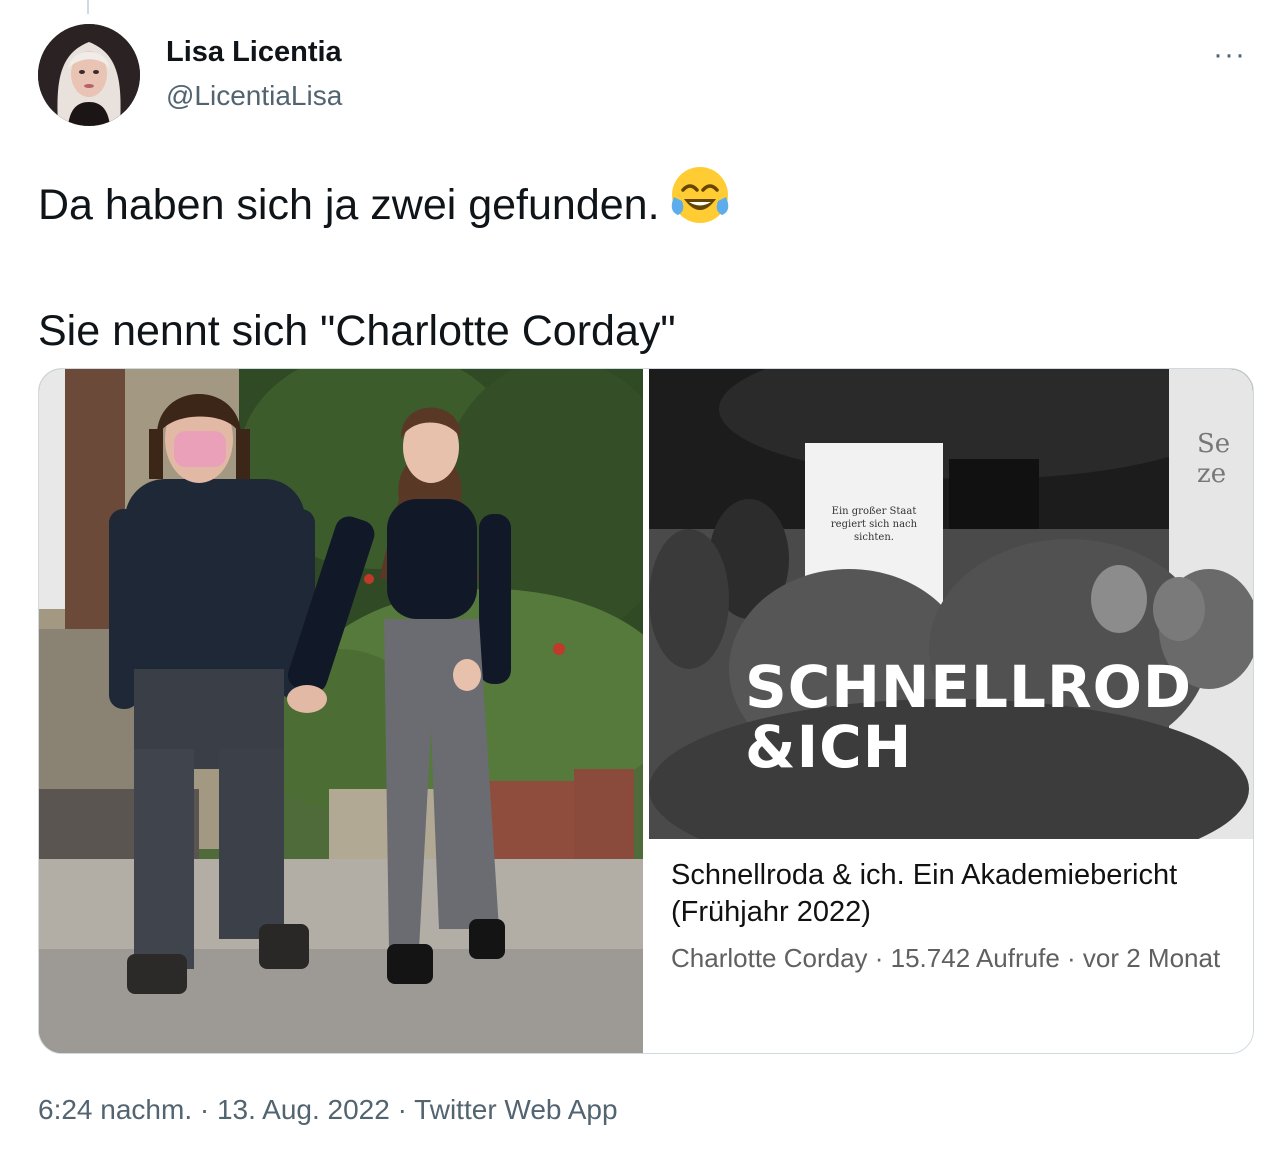 This screenshot has height=1156, width=1280. I want to click on avatar-image, so click(89, 75).